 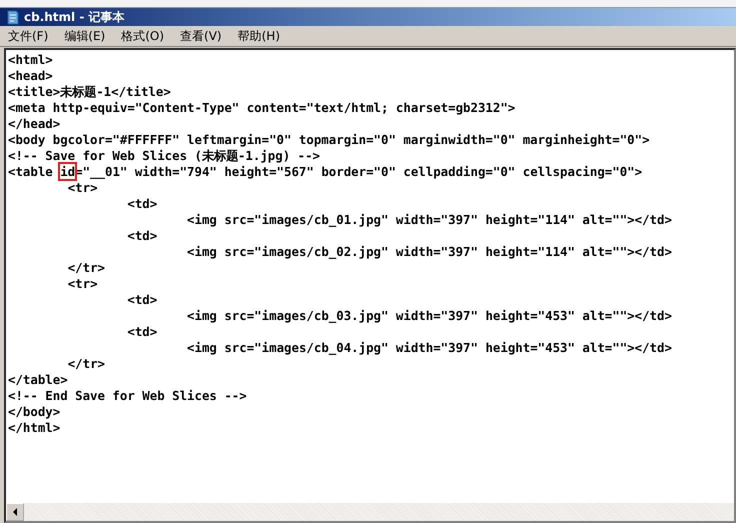 I want to click on menu-item: 查看(V), so click(x=201, y=36).